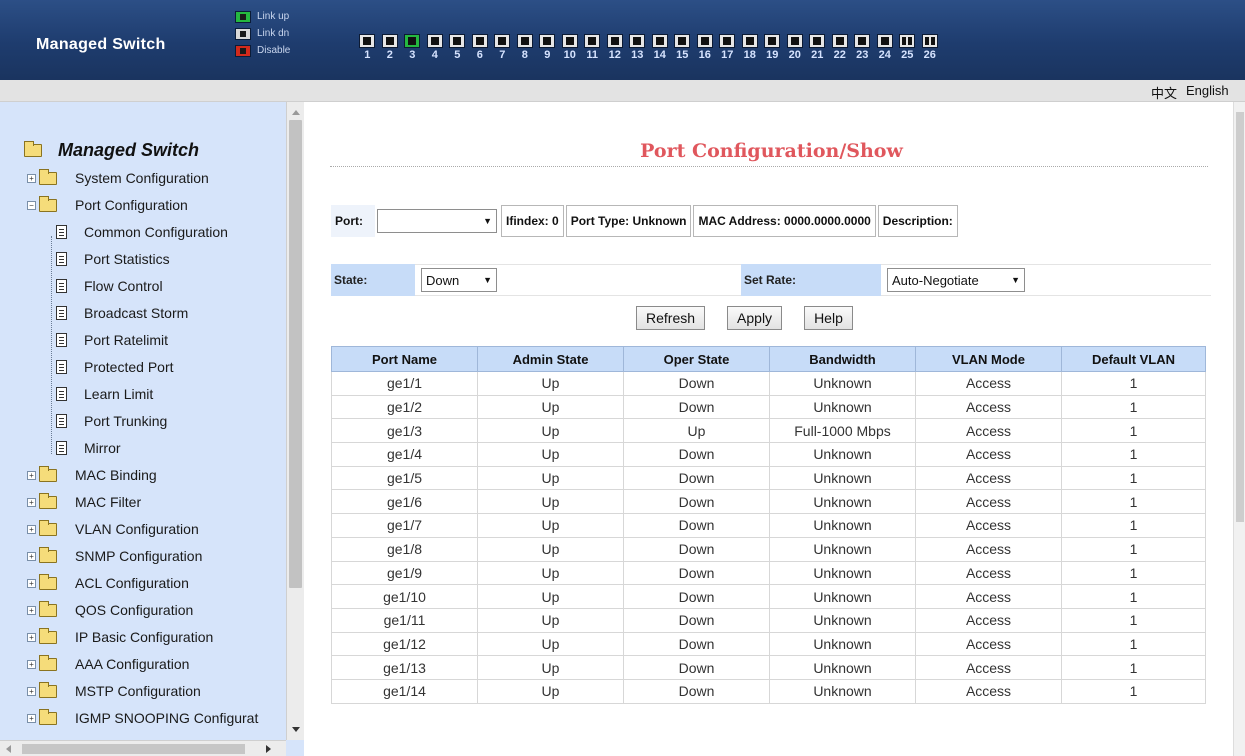  Describe the element at coordinates (112, 340) in the screenshot. I see `sidebar-item-port-ratelimit: Port Ratelimit` at that location.